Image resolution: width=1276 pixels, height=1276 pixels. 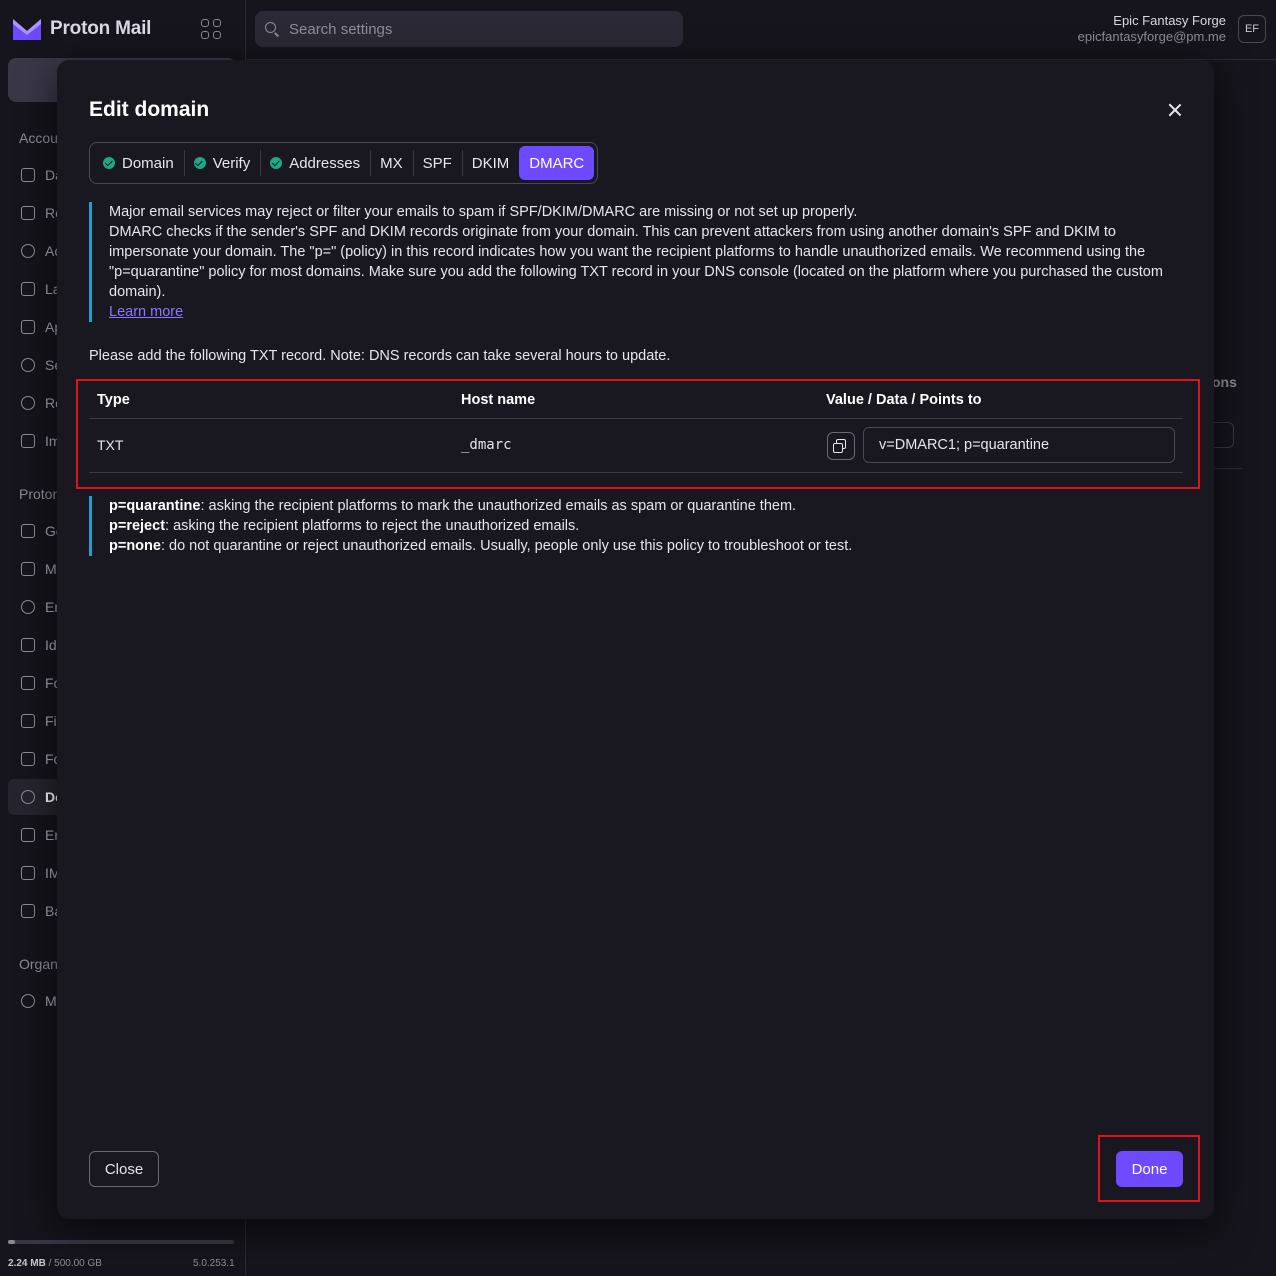 I want to click on sidebar-section-account: Accou, so click(x=38, y=138).